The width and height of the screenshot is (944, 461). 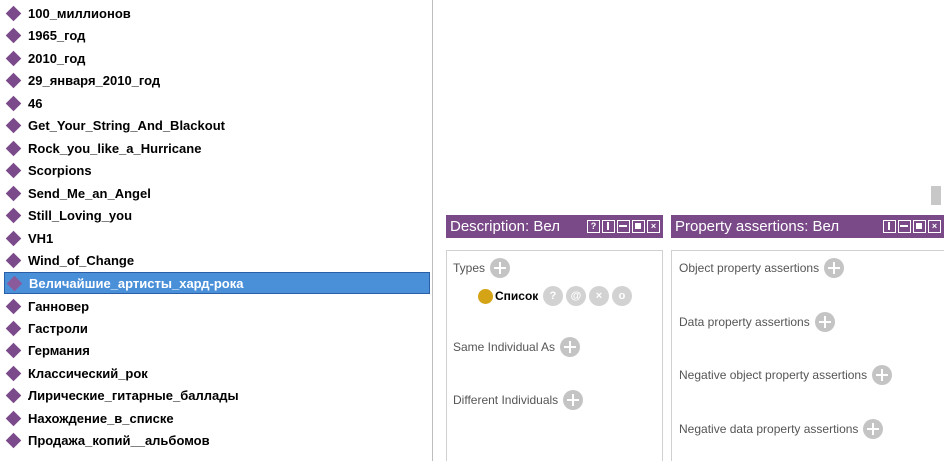 I want to click on list-item: Send_Me_an_Angel, so click(x=217, y=193).